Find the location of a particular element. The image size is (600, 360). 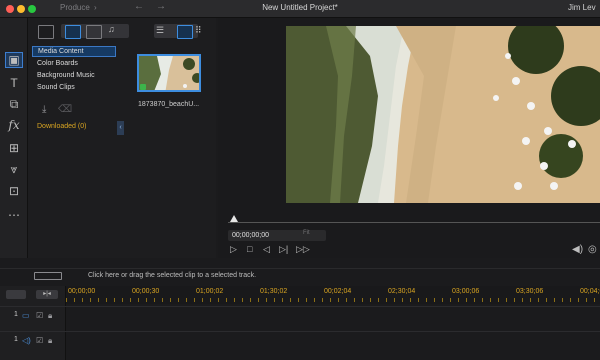

previous-frame-icon: ◁ is located at coordinates (266, 249).